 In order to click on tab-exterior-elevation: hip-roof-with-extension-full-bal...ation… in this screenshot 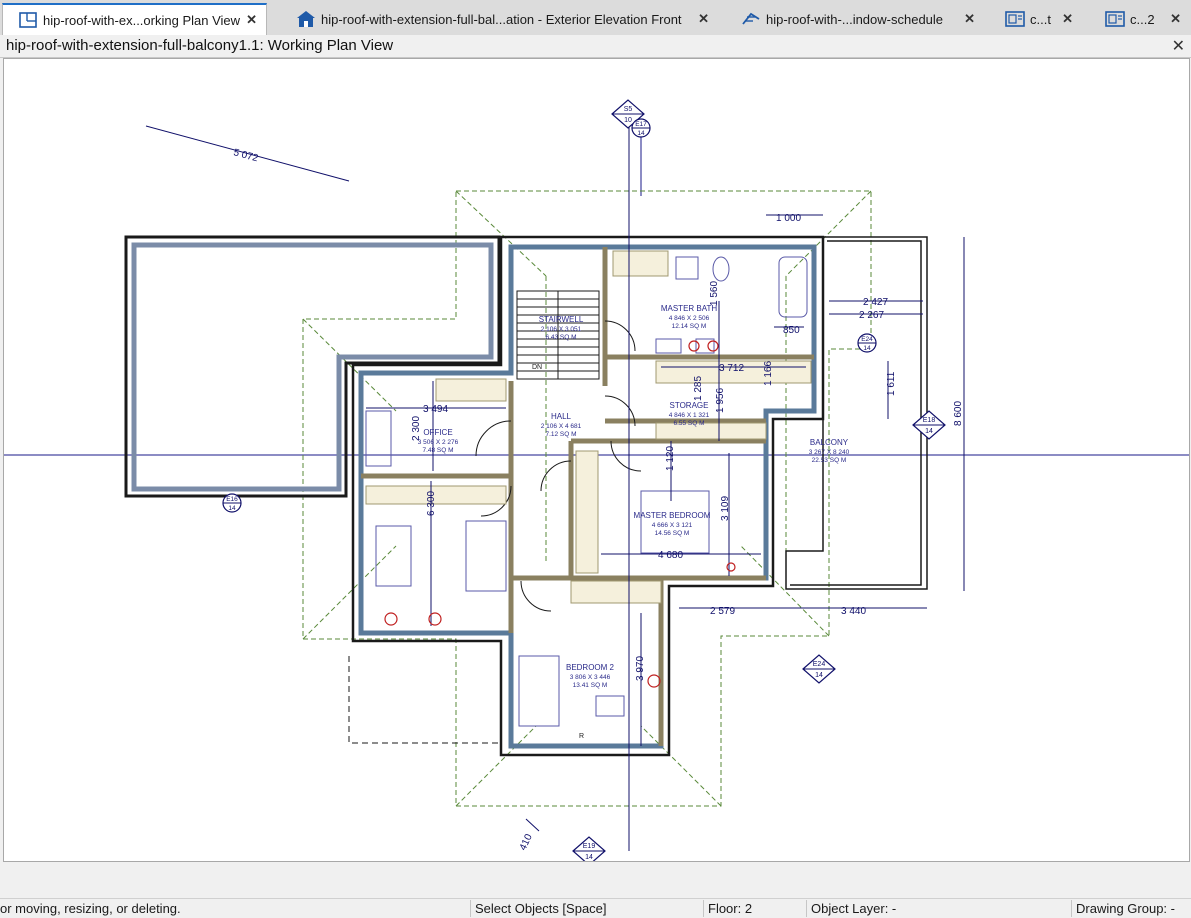, I will do `click(499, 19)`.